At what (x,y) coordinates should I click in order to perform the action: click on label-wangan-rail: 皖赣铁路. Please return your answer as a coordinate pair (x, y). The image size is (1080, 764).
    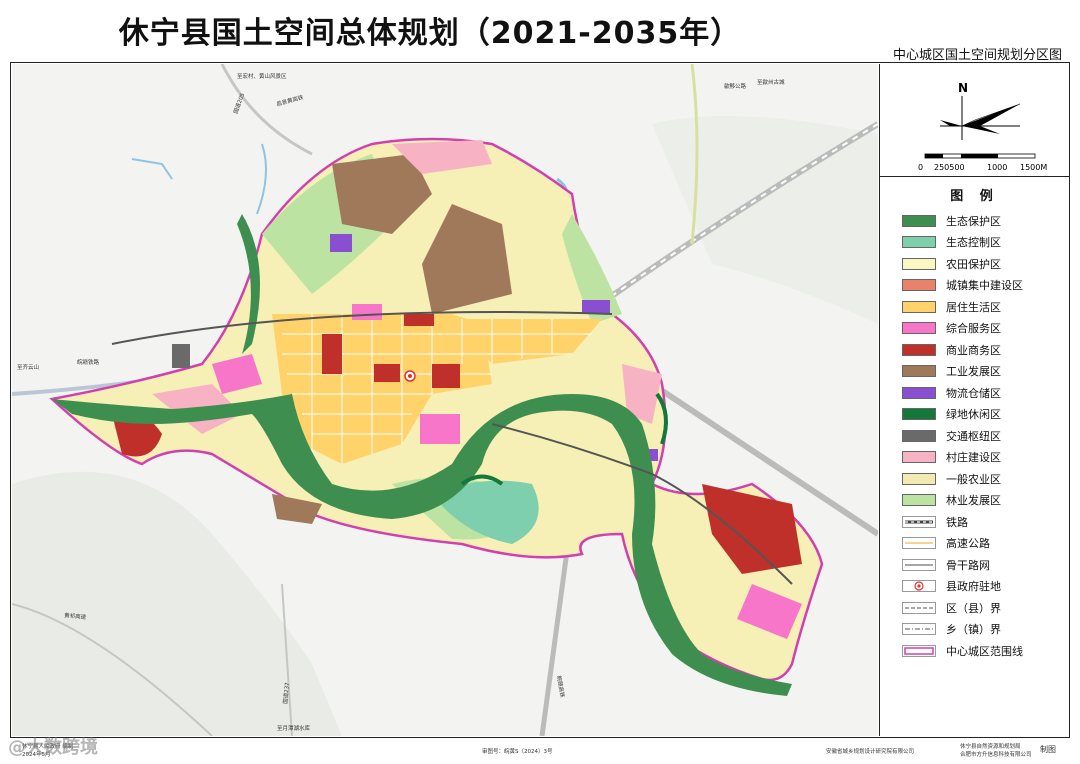
    Looking at the image, I should click on (88, 362).